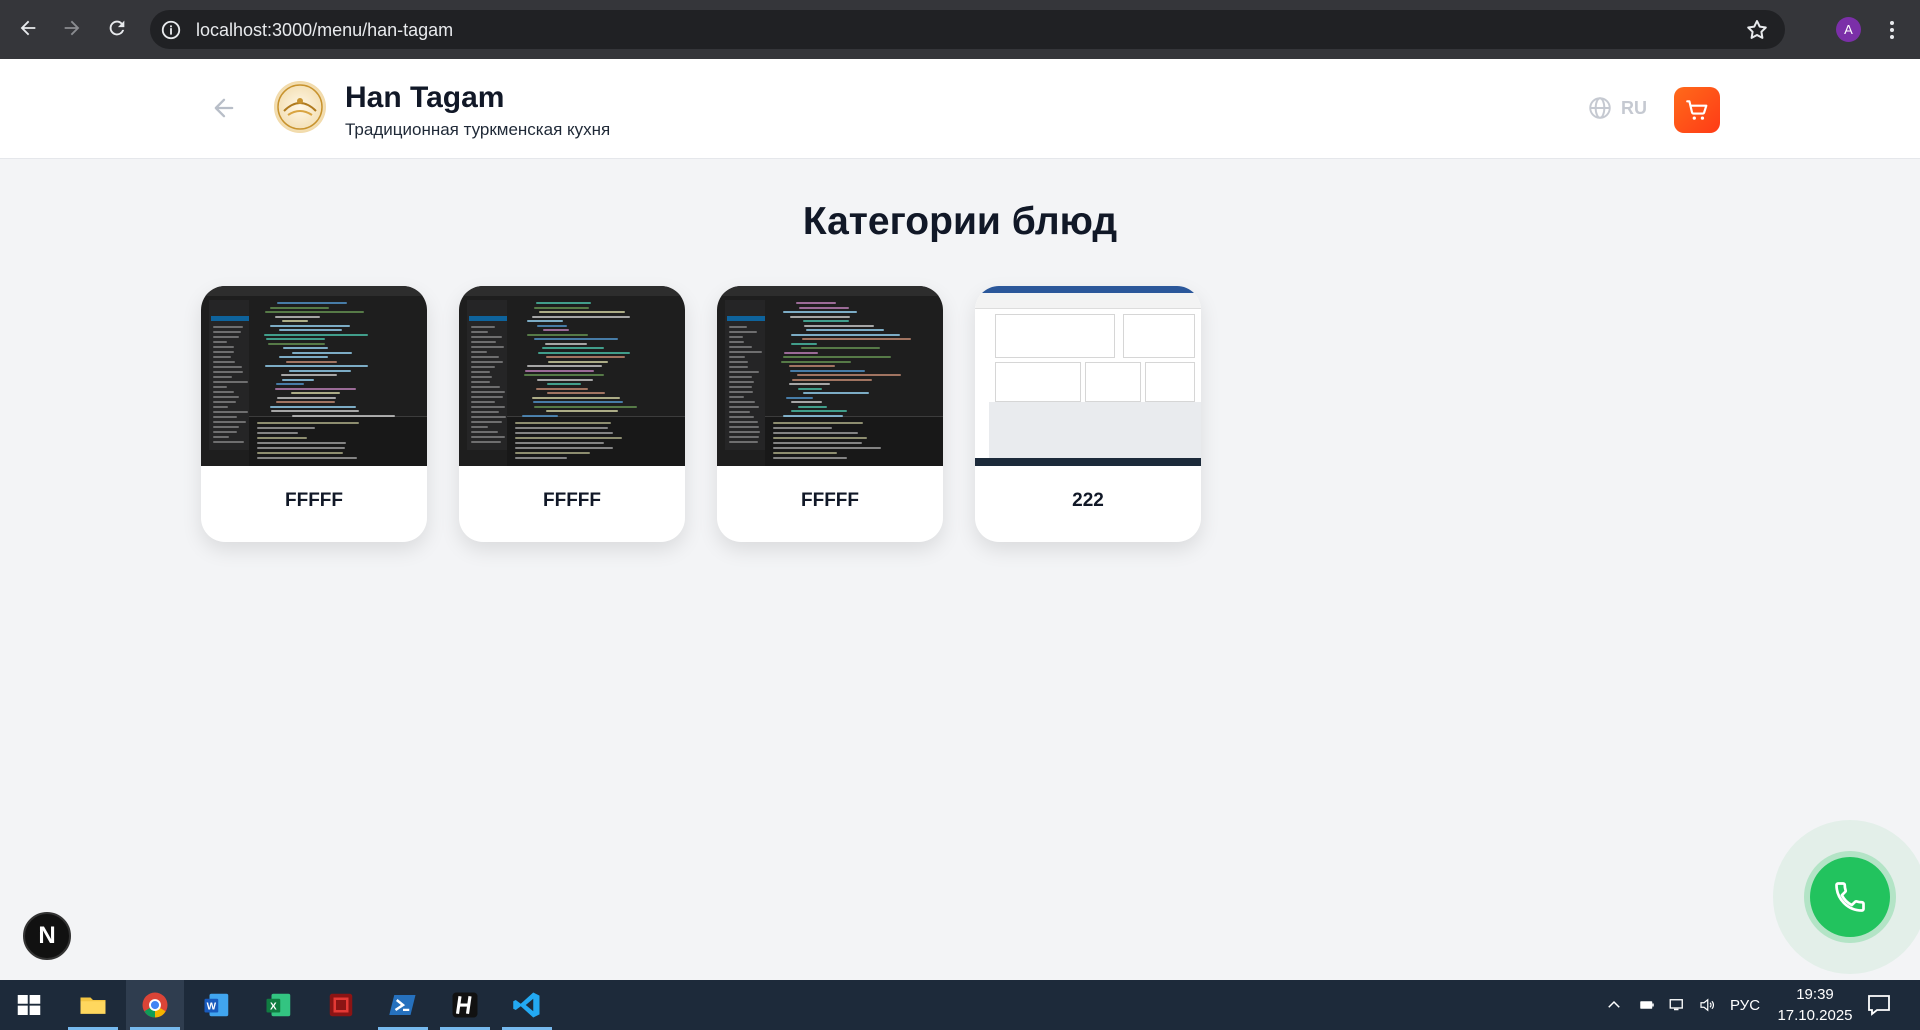  Describe the element at coordinates (1745, 1005) in the screenshot. I see `input-language: РУС` at that location.